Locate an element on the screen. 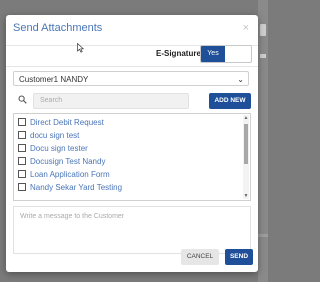 The height and width of the screenshot is (282, 320). esignature-label: E-Signature is located at coordinates (178, 53).